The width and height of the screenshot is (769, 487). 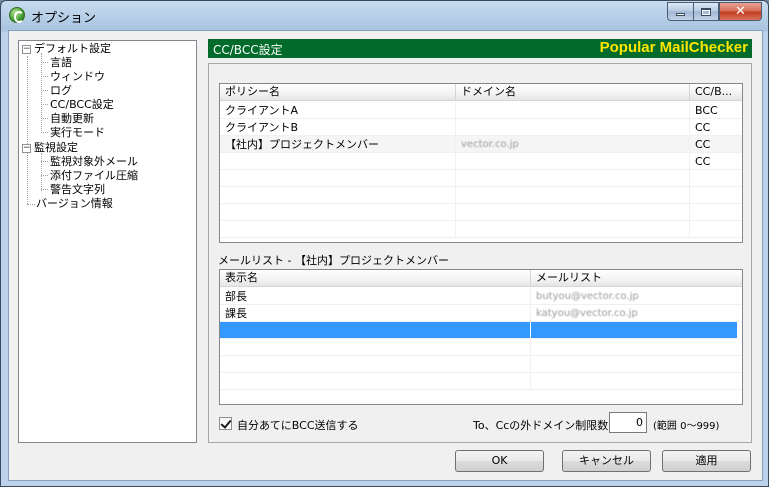 What do you see at coordinates (225, 423) in the screenshot?
I see `self-bcc-checkbox` at bounding box center [225, 423].